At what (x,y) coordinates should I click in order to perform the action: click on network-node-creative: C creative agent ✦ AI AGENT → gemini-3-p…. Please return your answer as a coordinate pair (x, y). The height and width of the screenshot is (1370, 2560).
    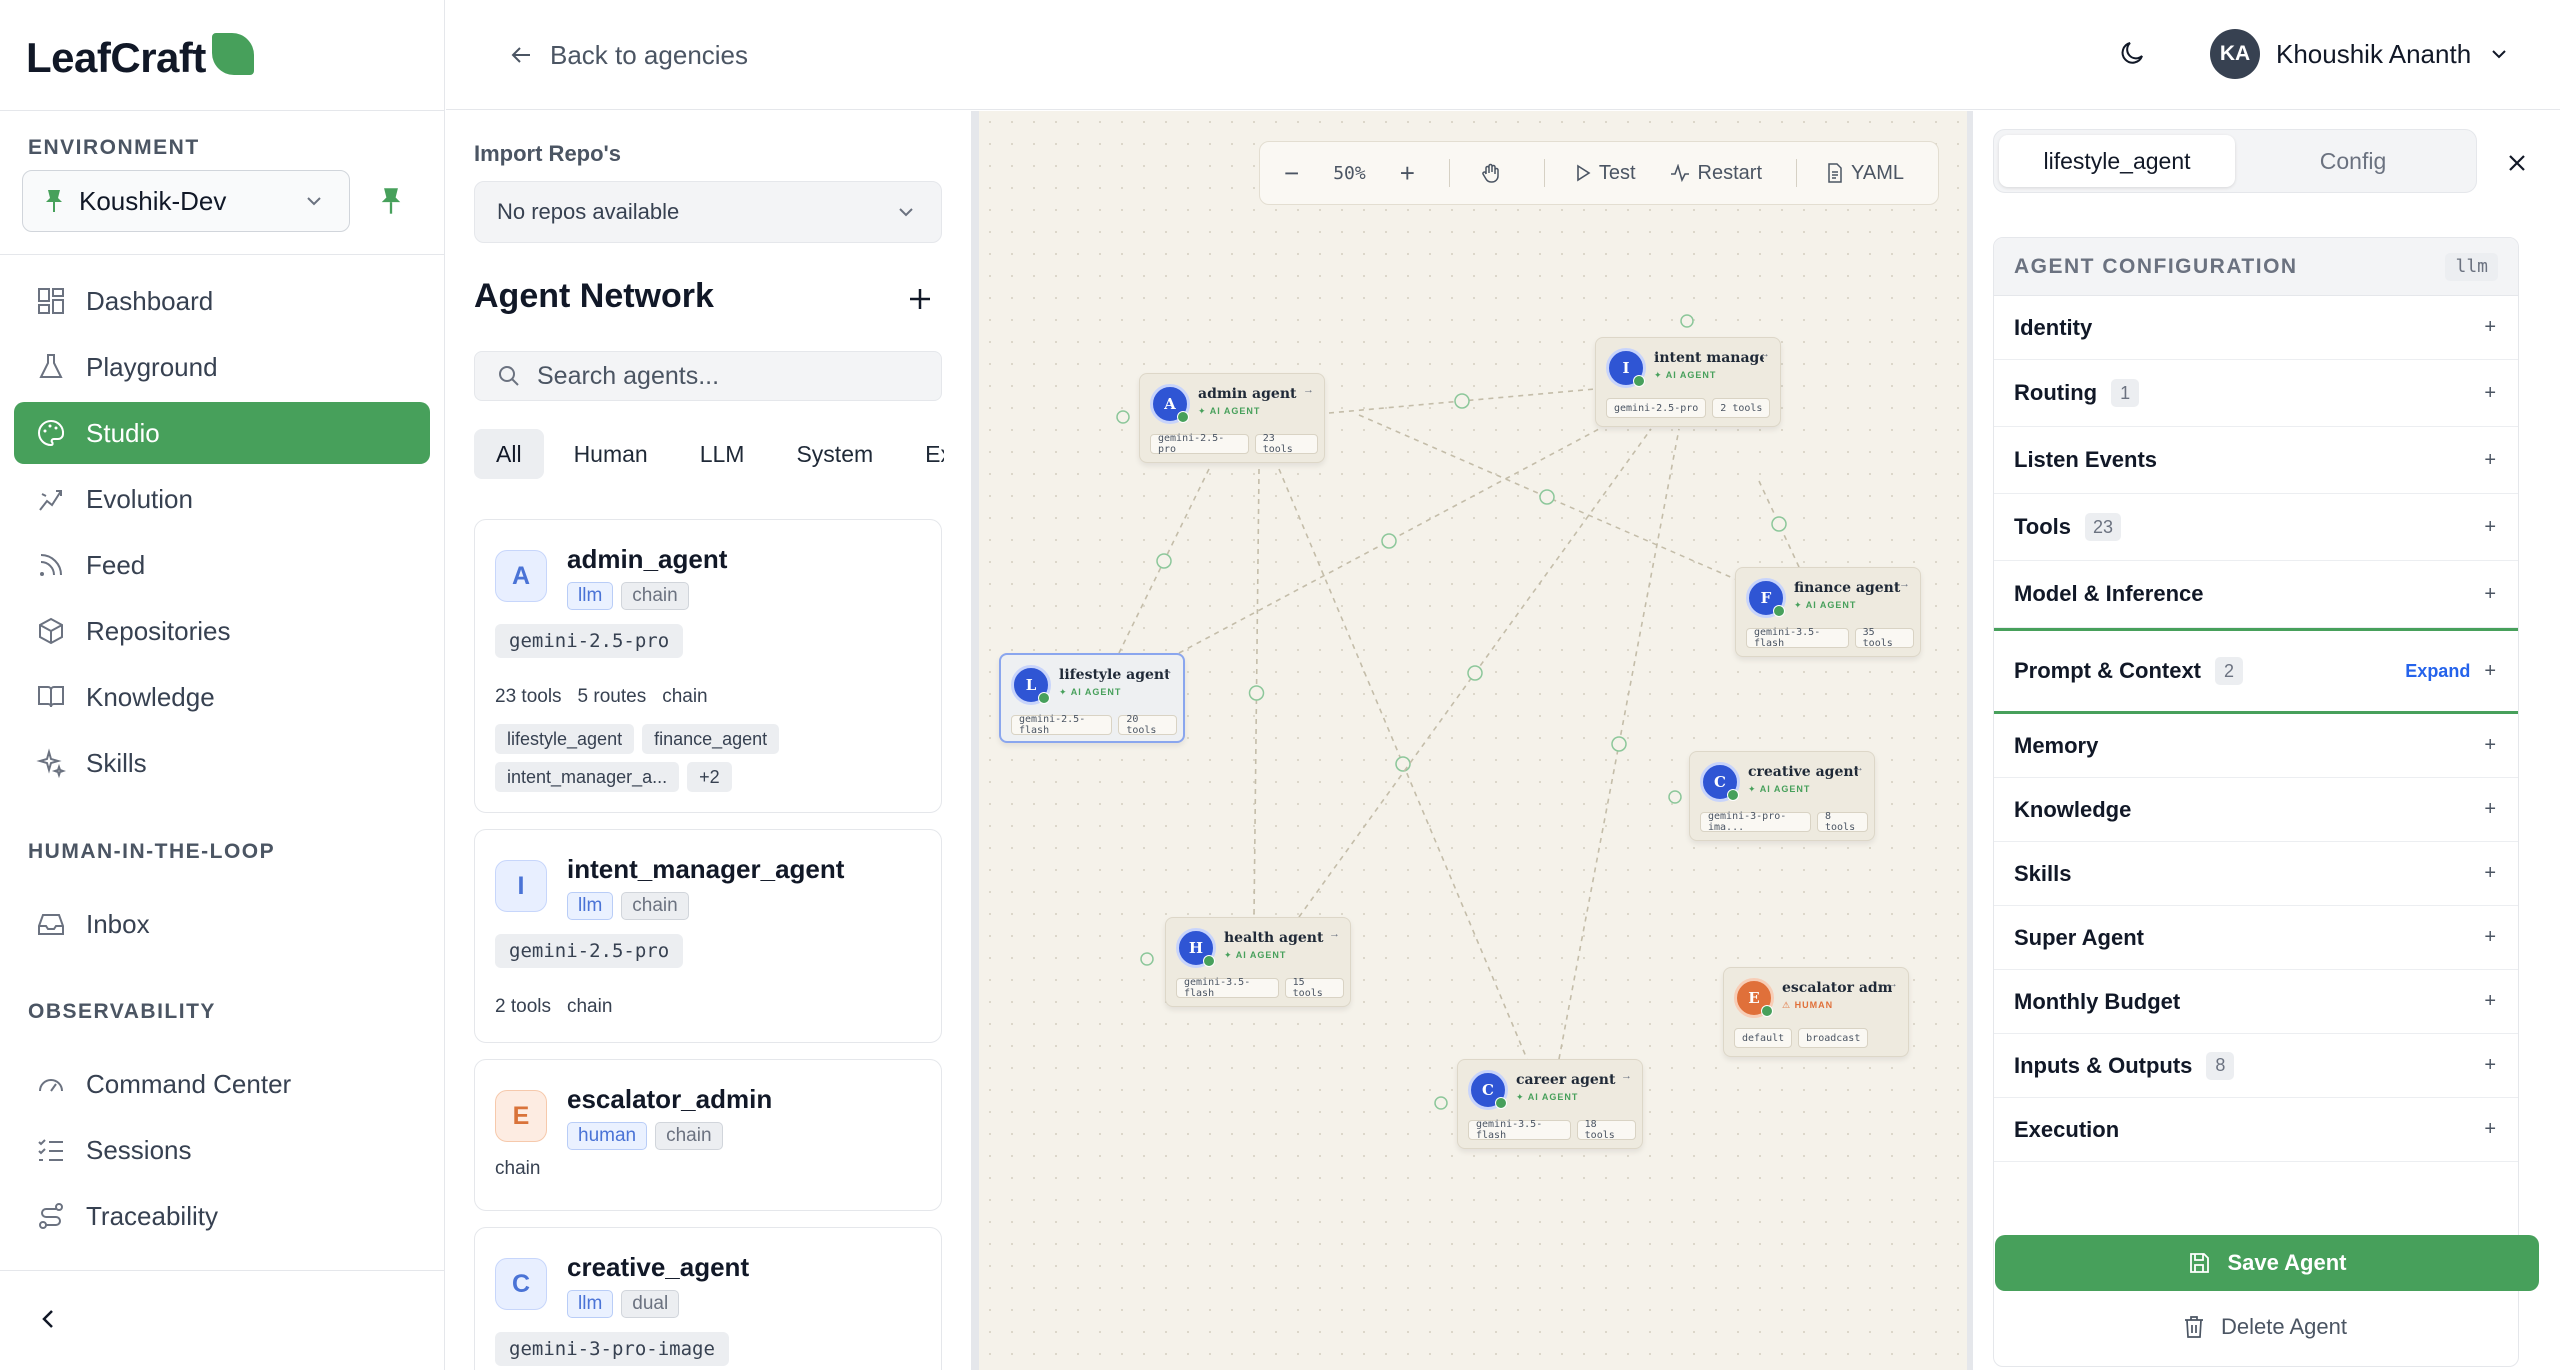
    Looking at the image, I should click on (1782, 796).